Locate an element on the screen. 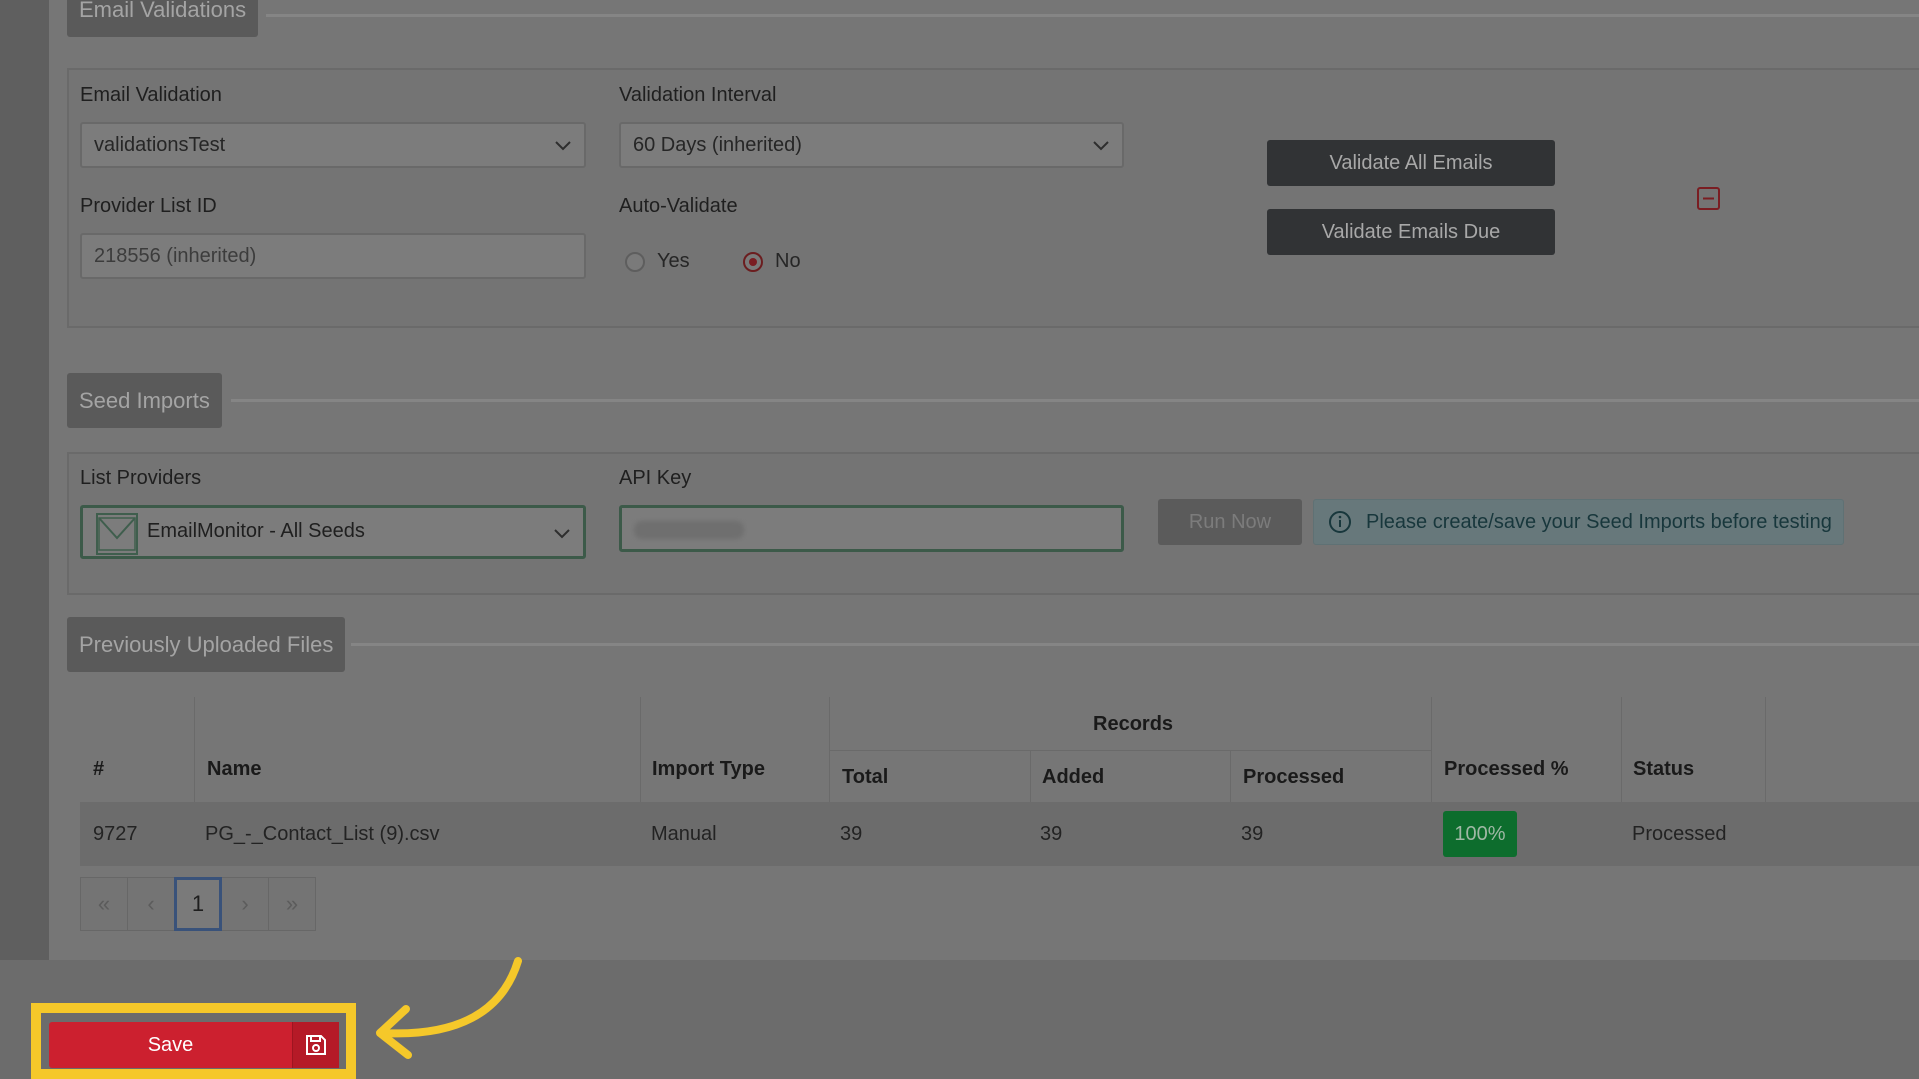  page-1-button: 1 is located at coordinates (198, 904).